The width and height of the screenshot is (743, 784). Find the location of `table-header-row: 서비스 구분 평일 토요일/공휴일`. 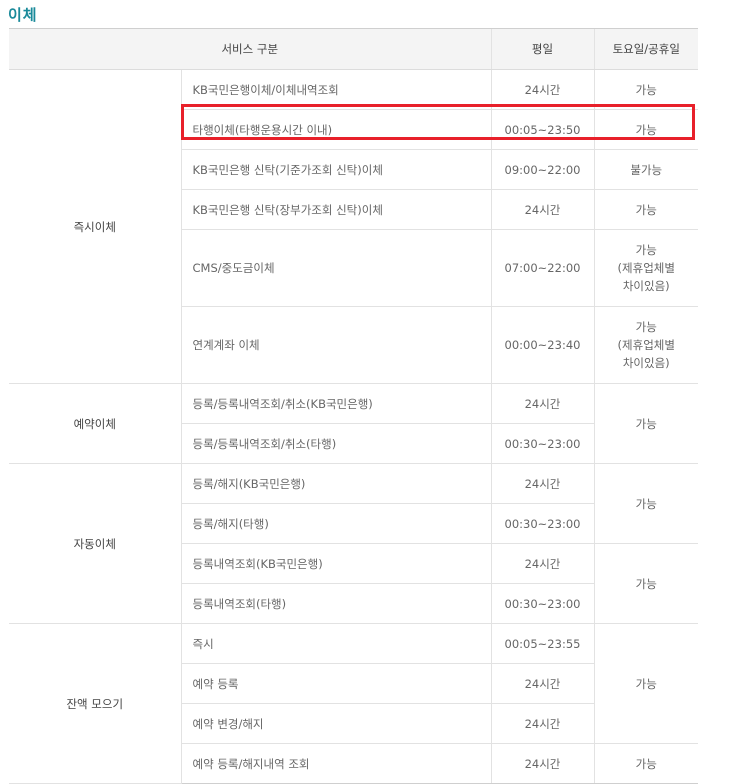

table-header-row: 서비스 구분 평일 토요일/공휴일 is located at coordinates (353, 49).